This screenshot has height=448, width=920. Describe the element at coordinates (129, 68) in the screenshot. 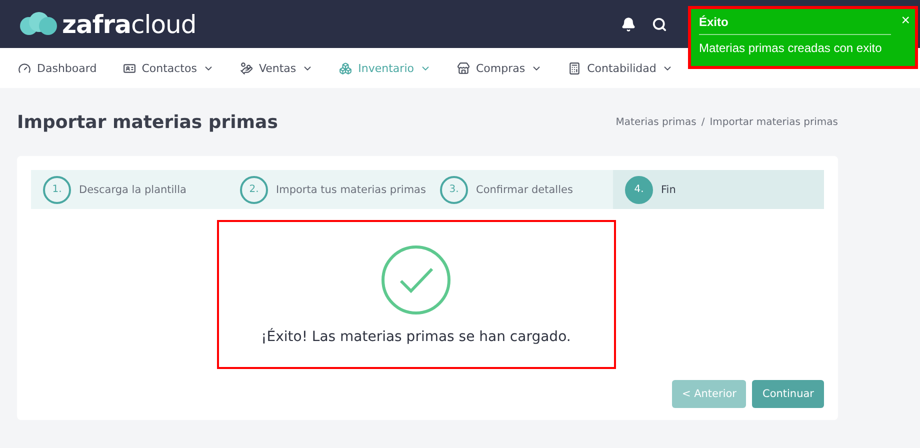

I see `id-card-icon` at that location.